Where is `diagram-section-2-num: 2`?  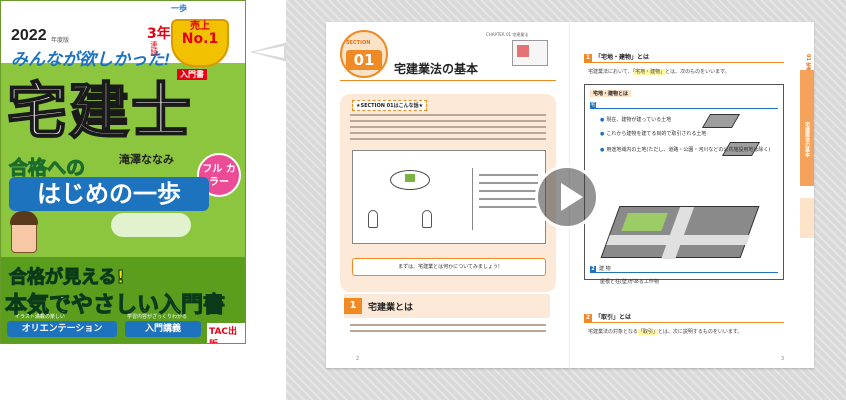
diagram-section-2-num: 2 is located at coordinates (593, 269).